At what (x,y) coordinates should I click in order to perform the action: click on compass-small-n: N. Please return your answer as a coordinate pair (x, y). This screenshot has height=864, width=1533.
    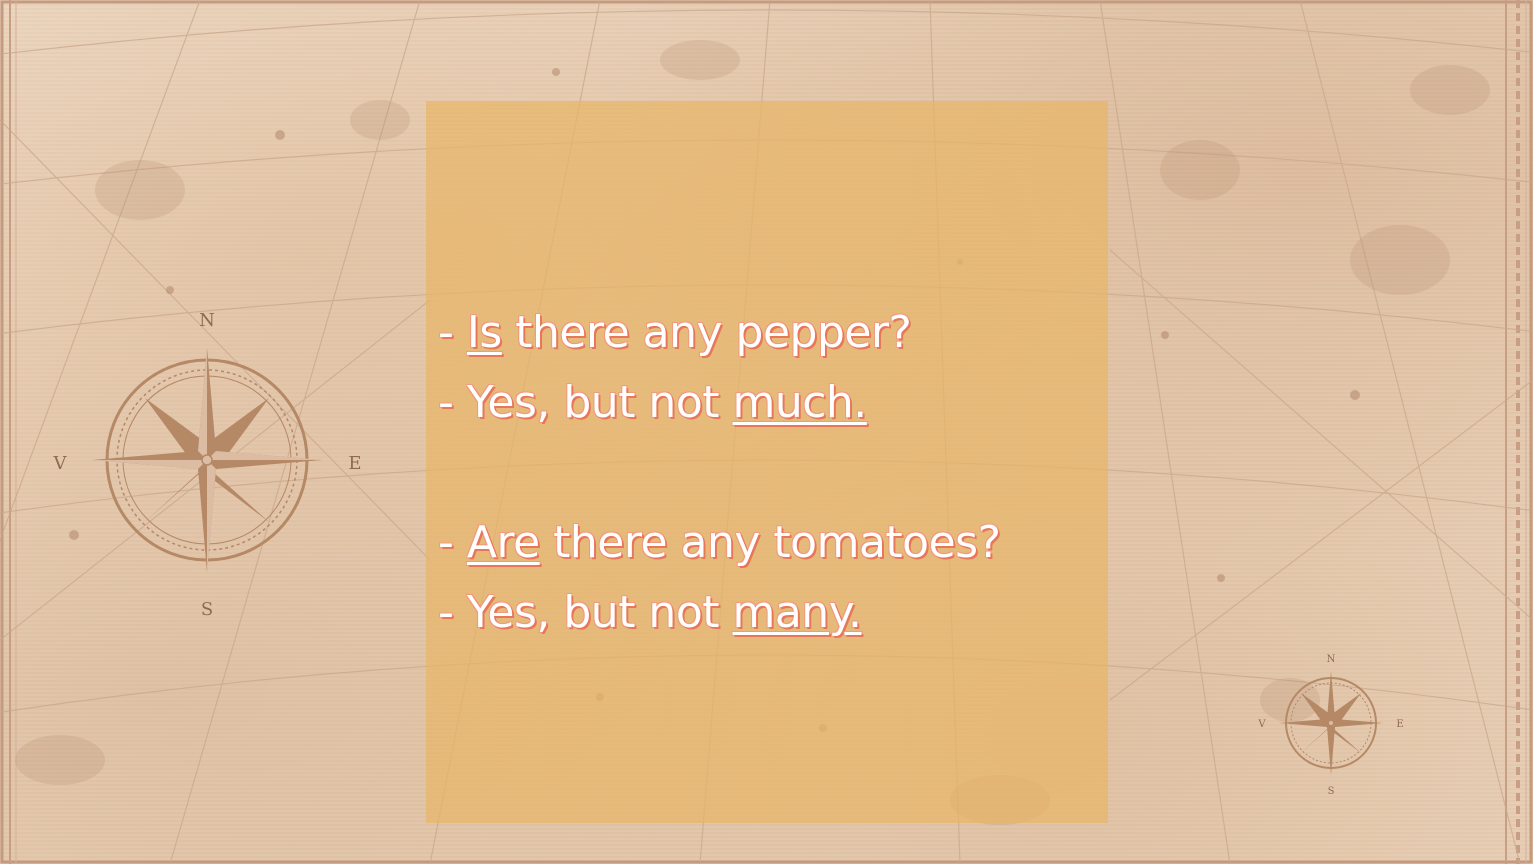
    Looking at the image, I should click on (1331, 659).